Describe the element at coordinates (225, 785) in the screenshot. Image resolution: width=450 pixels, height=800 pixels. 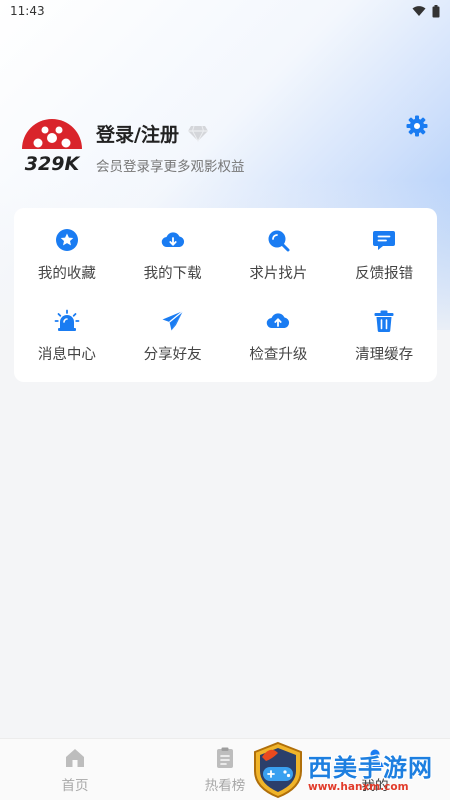
I see `tab-label: 热看榜` at that location.